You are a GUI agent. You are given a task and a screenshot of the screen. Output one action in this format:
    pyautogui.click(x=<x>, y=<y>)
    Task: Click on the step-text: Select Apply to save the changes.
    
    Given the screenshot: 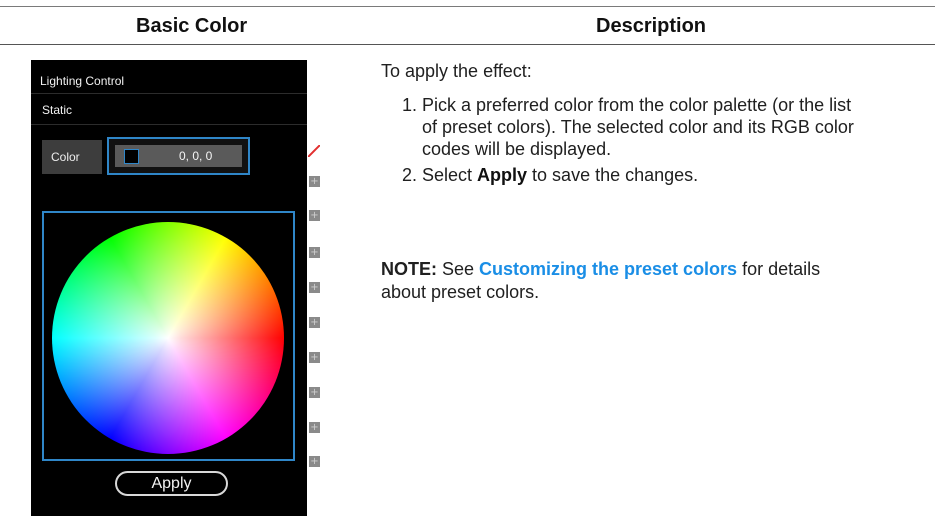 What is the action you would take?
    pyautogui.click(x=642, y=175)
    